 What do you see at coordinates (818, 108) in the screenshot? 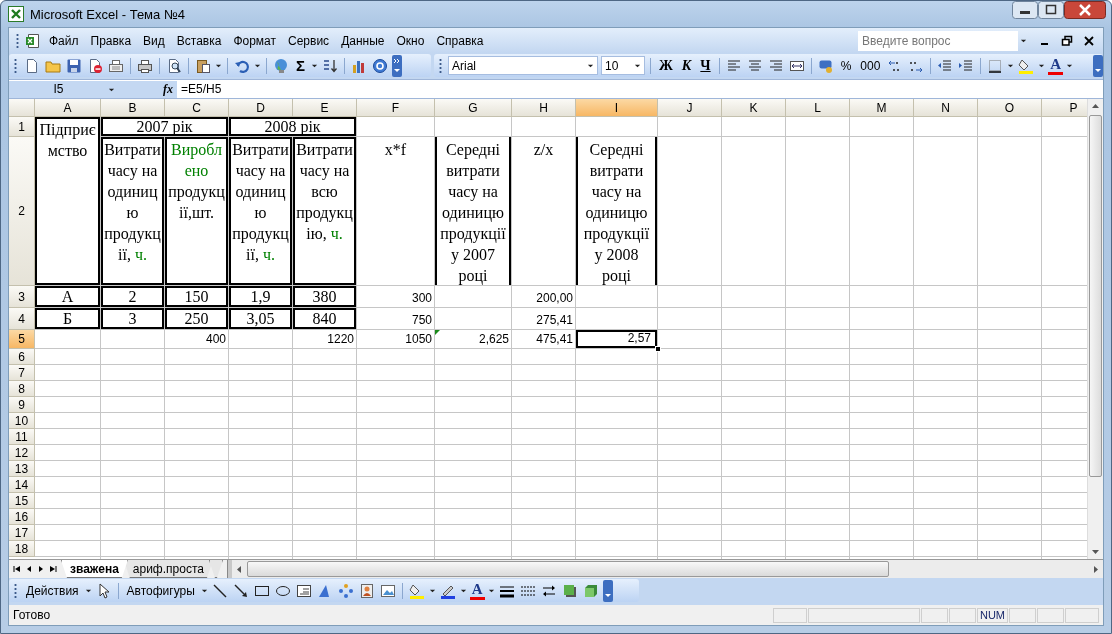
I see `column-header: L` at bounding box center [818, 108].